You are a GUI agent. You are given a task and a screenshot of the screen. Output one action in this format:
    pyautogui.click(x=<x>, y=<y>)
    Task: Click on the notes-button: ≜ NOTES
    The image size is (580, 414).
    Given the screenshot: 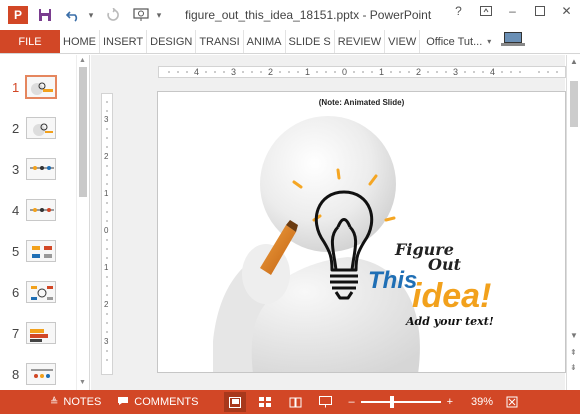 What is the action you would take?
    pyautogui.click(x=75, y=402)
    